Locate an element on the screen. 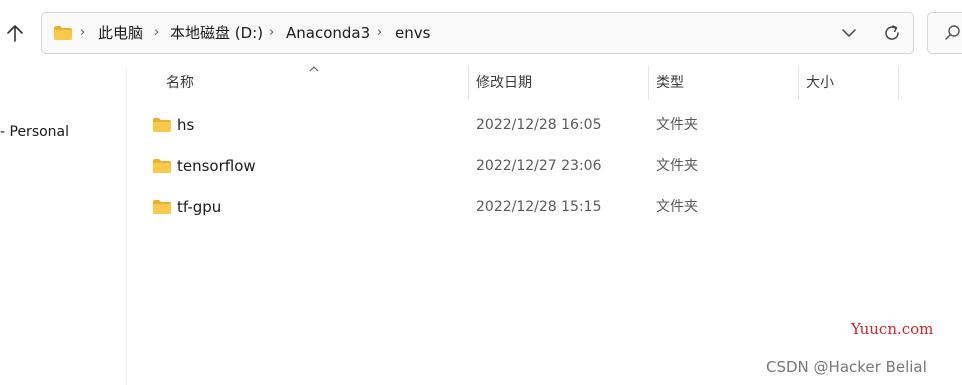 The height and width of the screenshot is (385, 962). sort-ascending-icon is located at coordinates (314, 69).